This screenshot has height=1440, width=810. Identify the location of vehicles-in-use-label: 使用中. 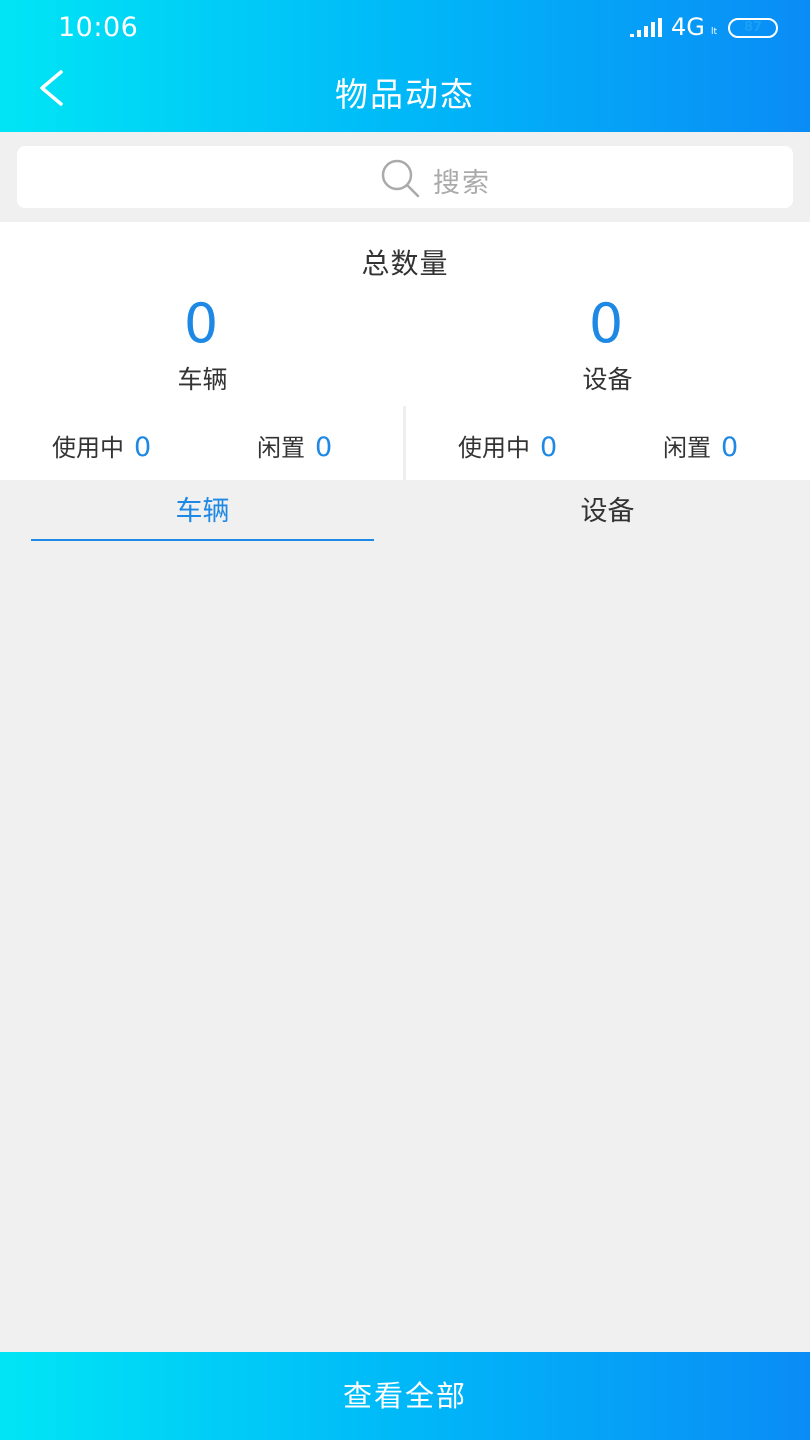
(88, 448).